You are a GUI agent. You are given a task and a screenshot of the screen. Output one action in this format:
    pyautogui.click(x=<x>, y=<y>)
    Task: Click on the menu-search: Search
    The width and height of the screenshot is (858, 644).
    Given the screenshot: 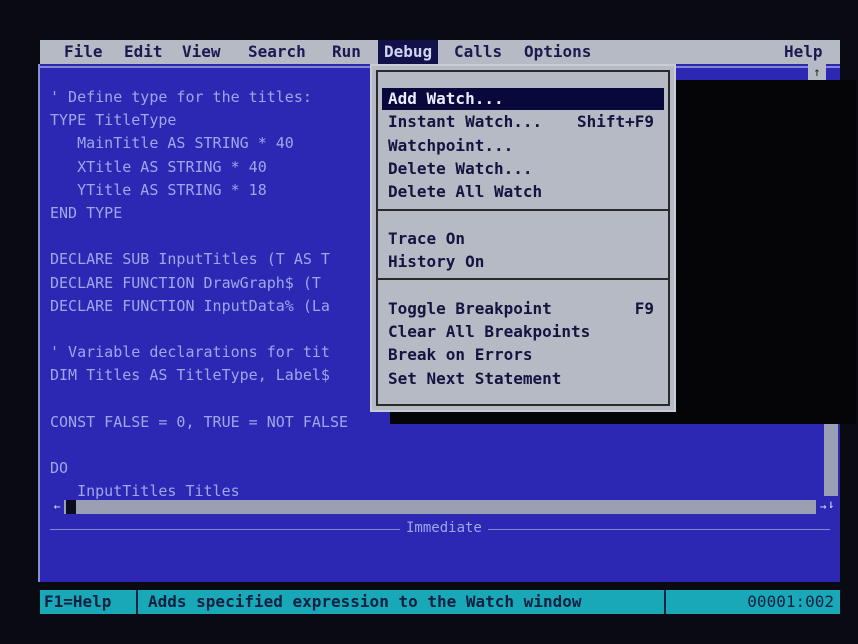 What is the action you would take?
    pyautogui.click(x=277, y=52)
    